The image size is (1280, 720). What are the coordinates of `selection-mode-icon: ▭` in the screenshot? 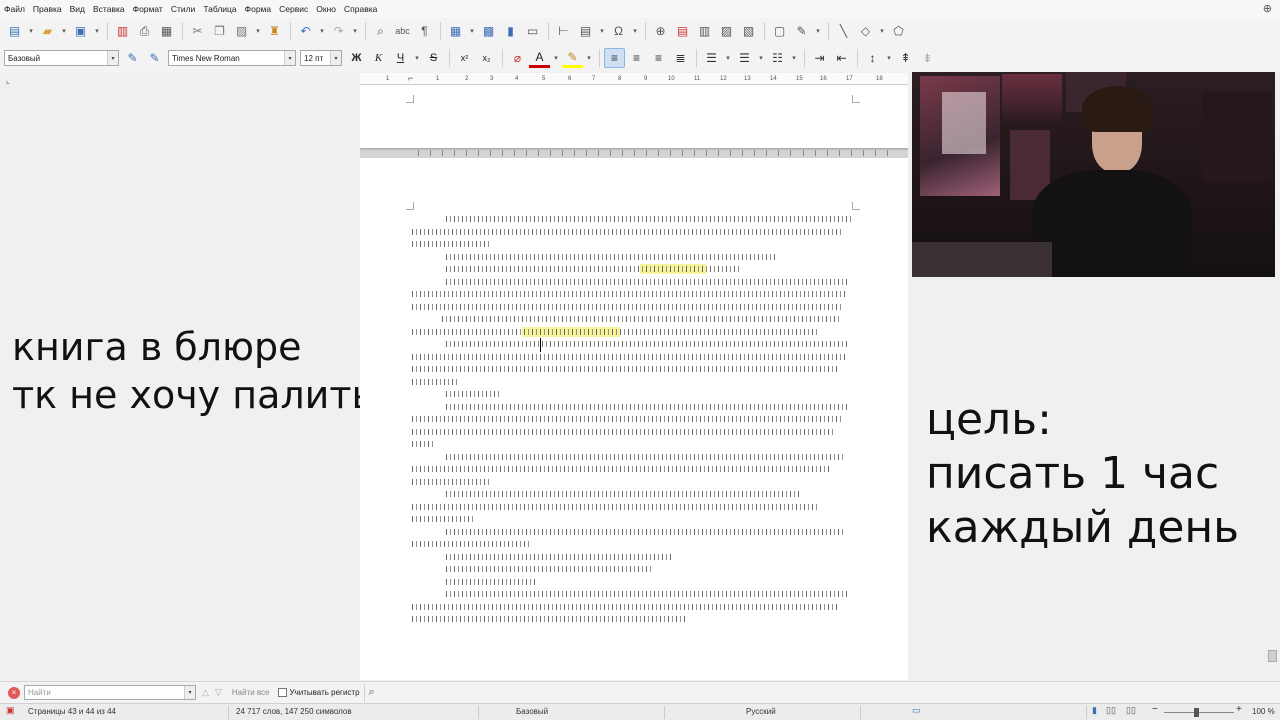 It's located at (916, 710).